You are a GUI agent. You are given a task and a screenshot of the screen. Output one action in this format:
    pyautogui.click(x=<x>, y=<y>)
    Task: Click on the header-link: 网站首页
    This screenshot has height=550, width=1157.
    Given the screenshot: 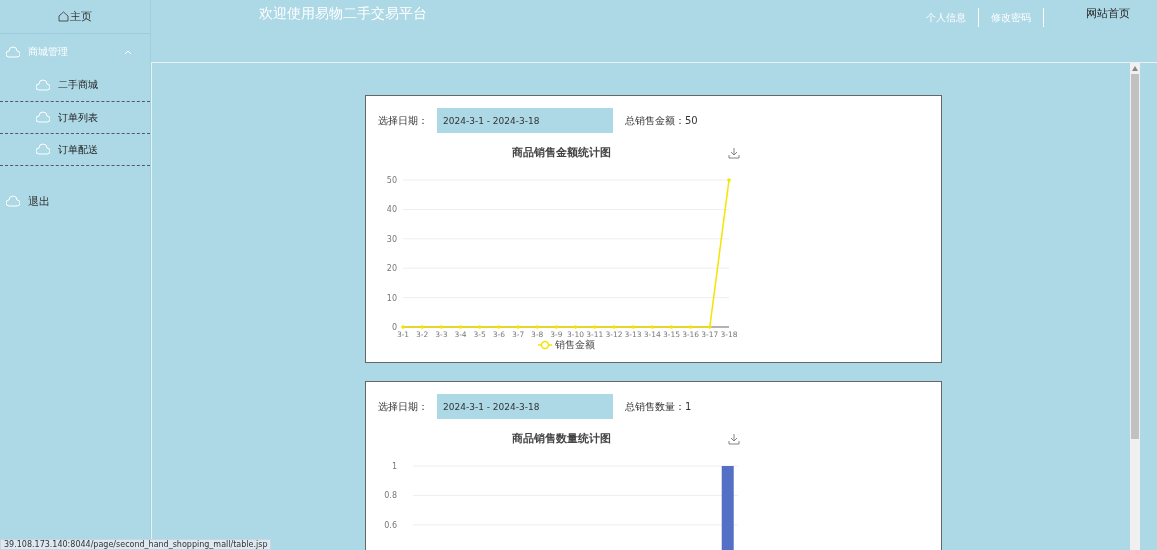 What is the action you would take?
    pyautogui.click(x=1108, y=13)
    